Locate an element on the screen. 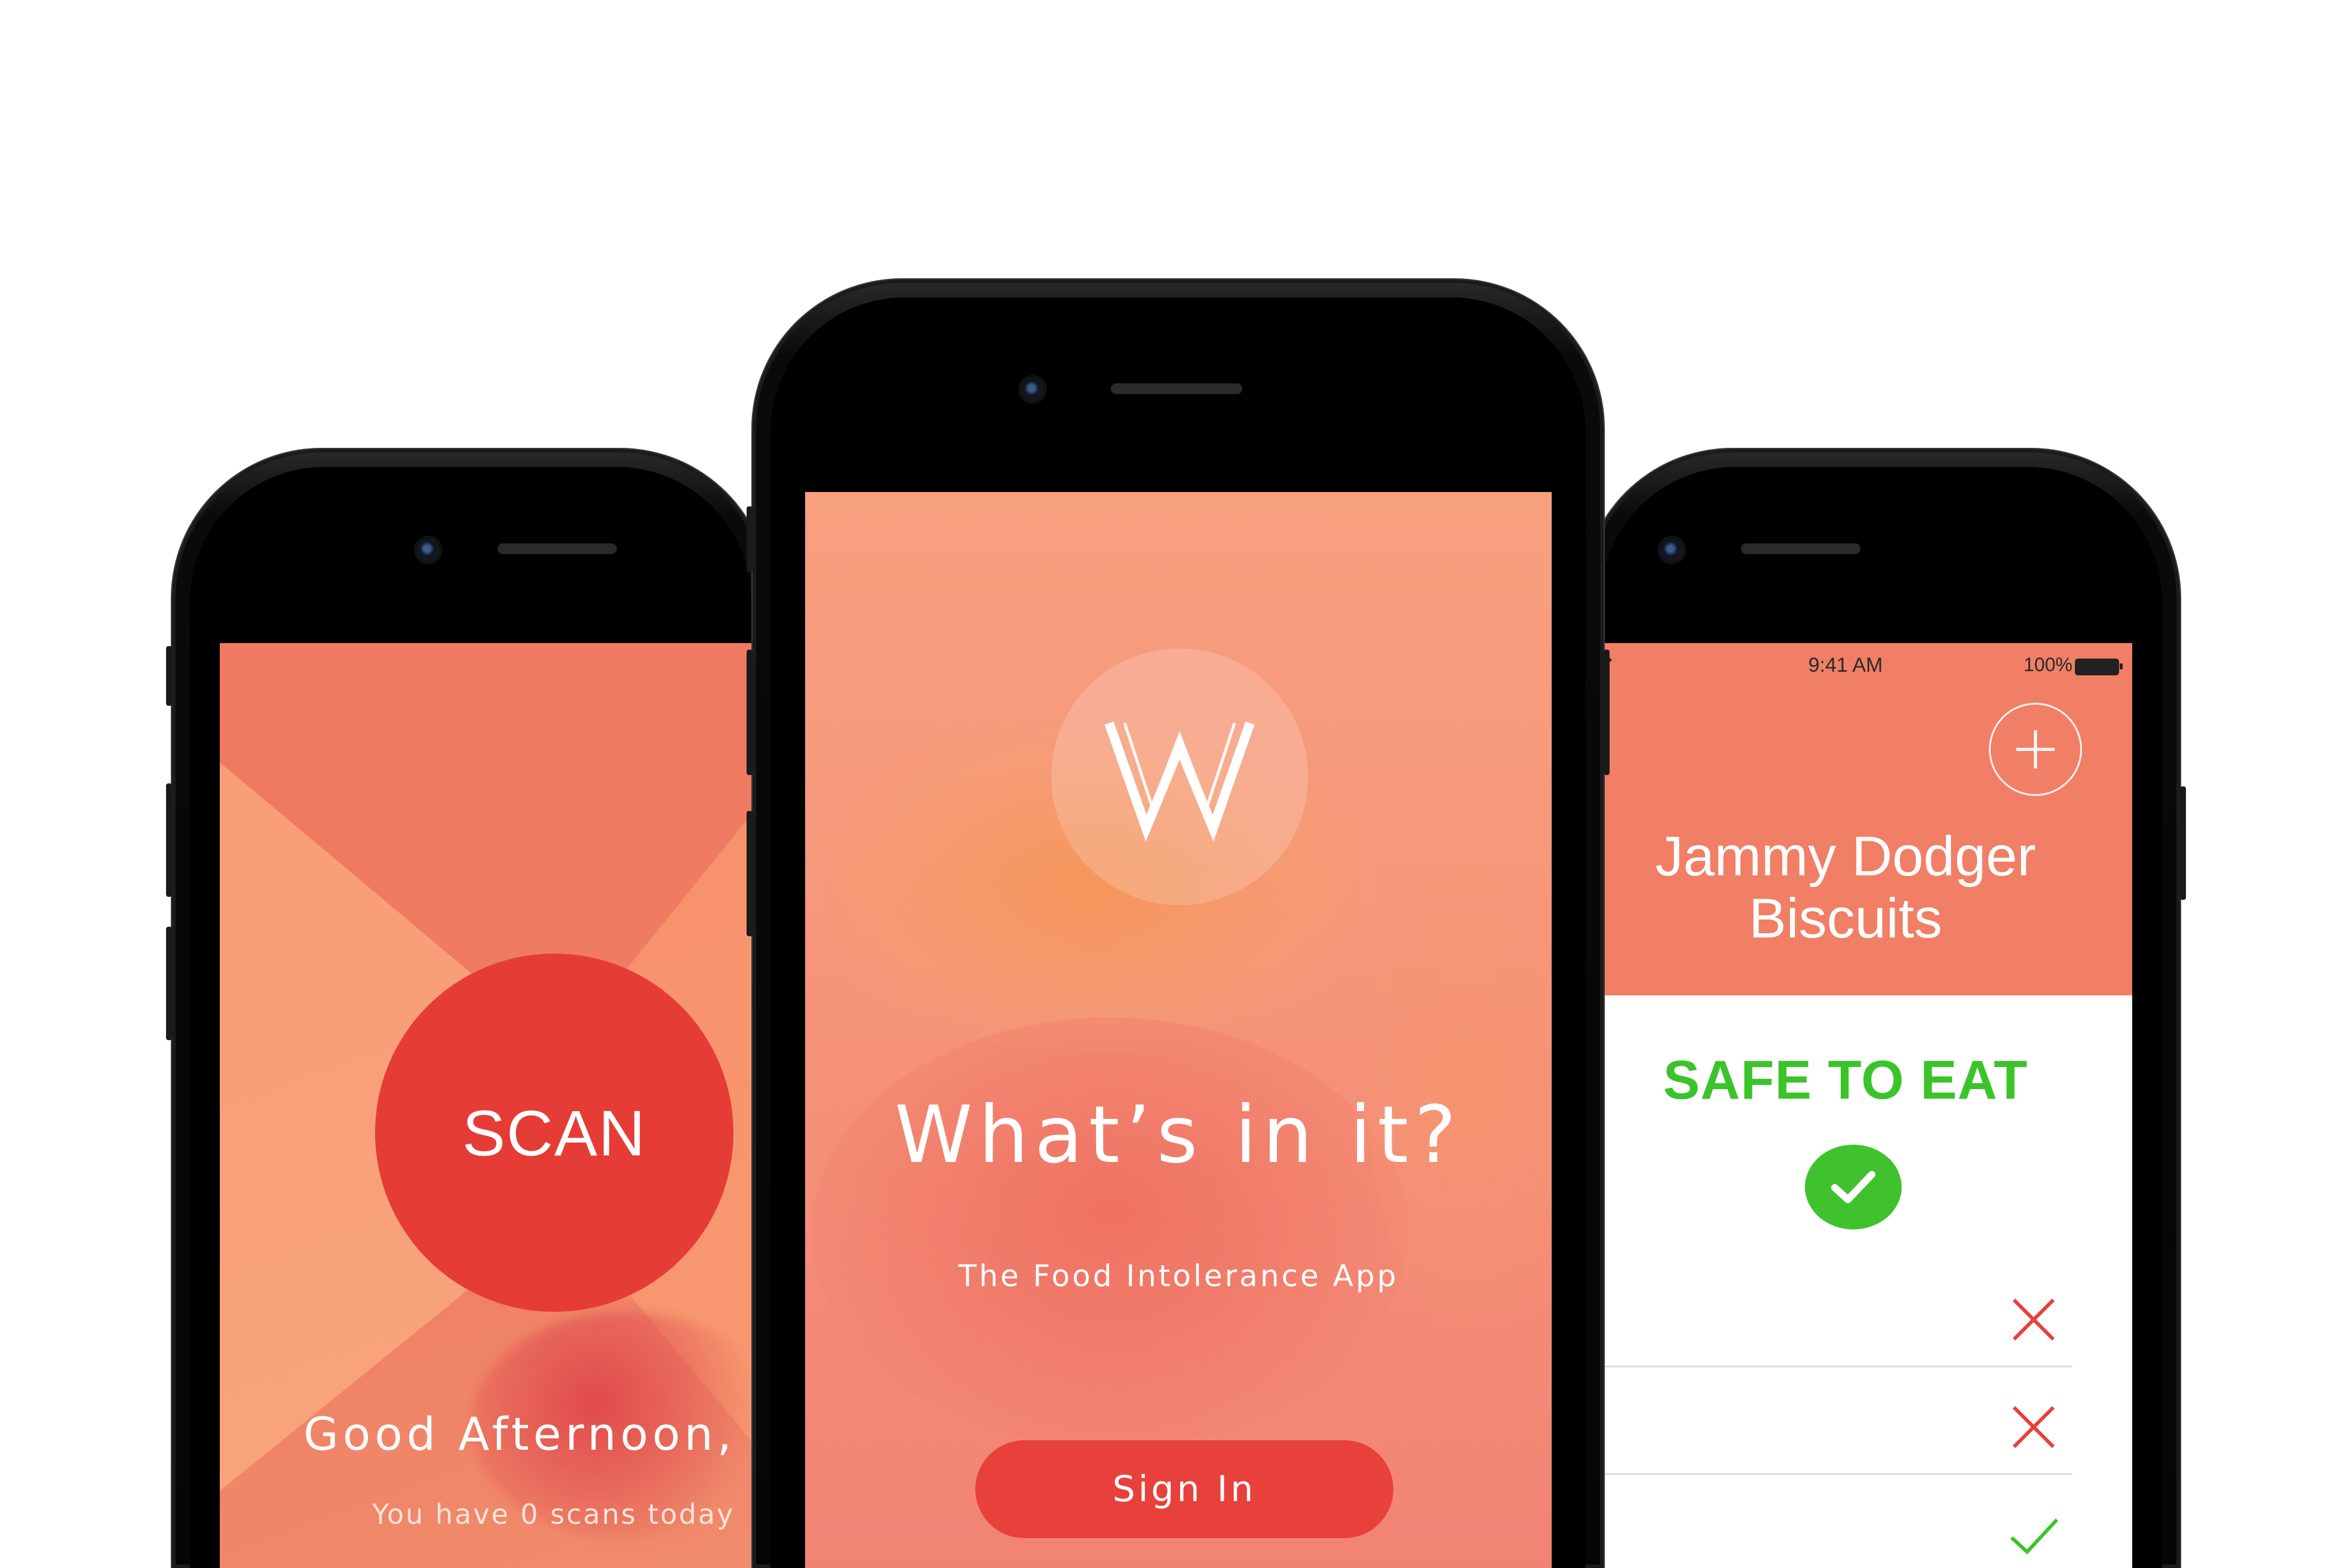  result-header: 9:41 AM 100% Jammy Dodger Biscuits is located at coordinates (1846, 819).